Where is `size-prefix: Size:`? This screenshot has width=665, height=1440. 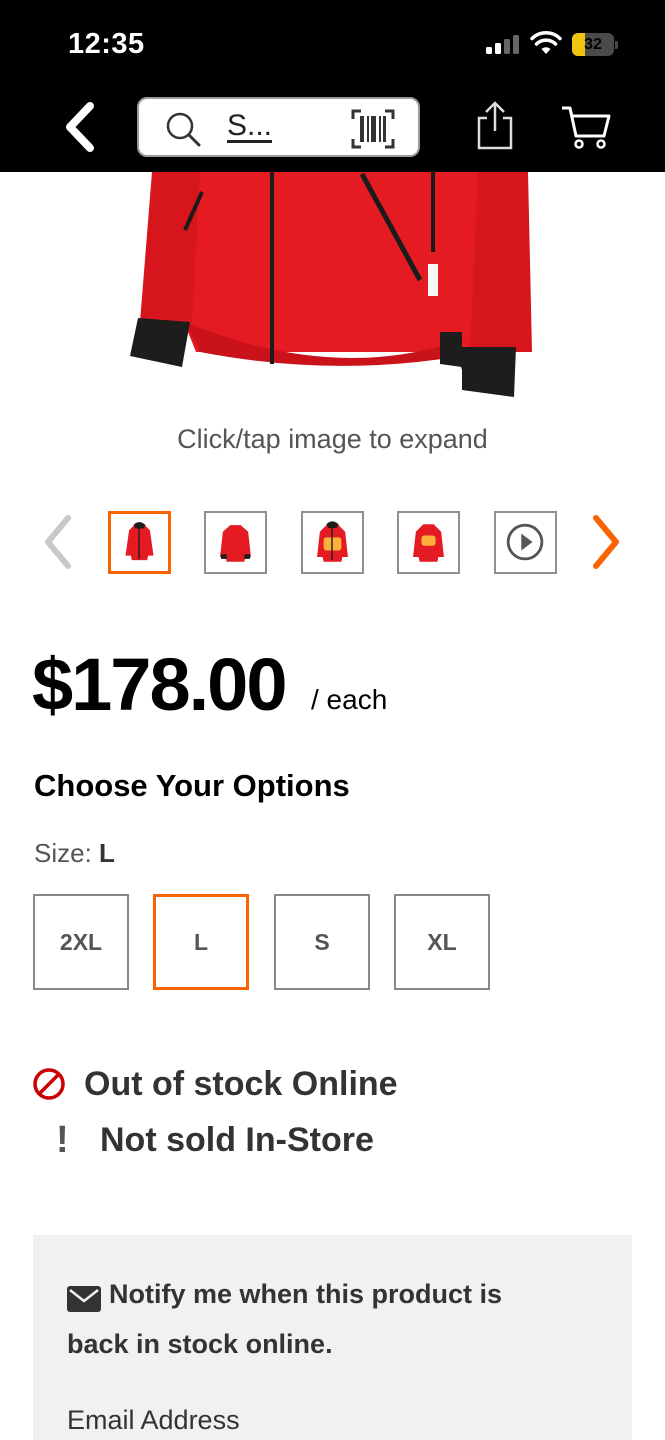
size-prefix: Size: is located at coordinates (63, 853).